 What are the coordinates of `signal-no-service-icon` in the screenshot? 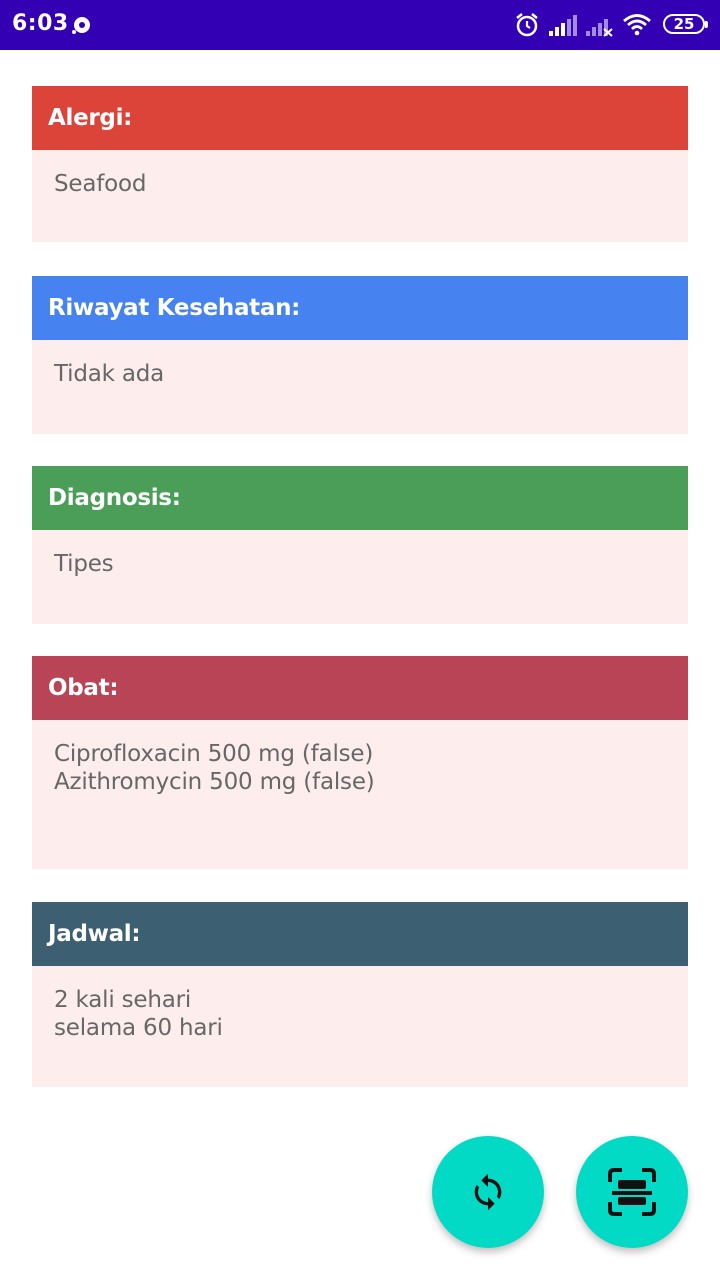 It's located at (599, 28).